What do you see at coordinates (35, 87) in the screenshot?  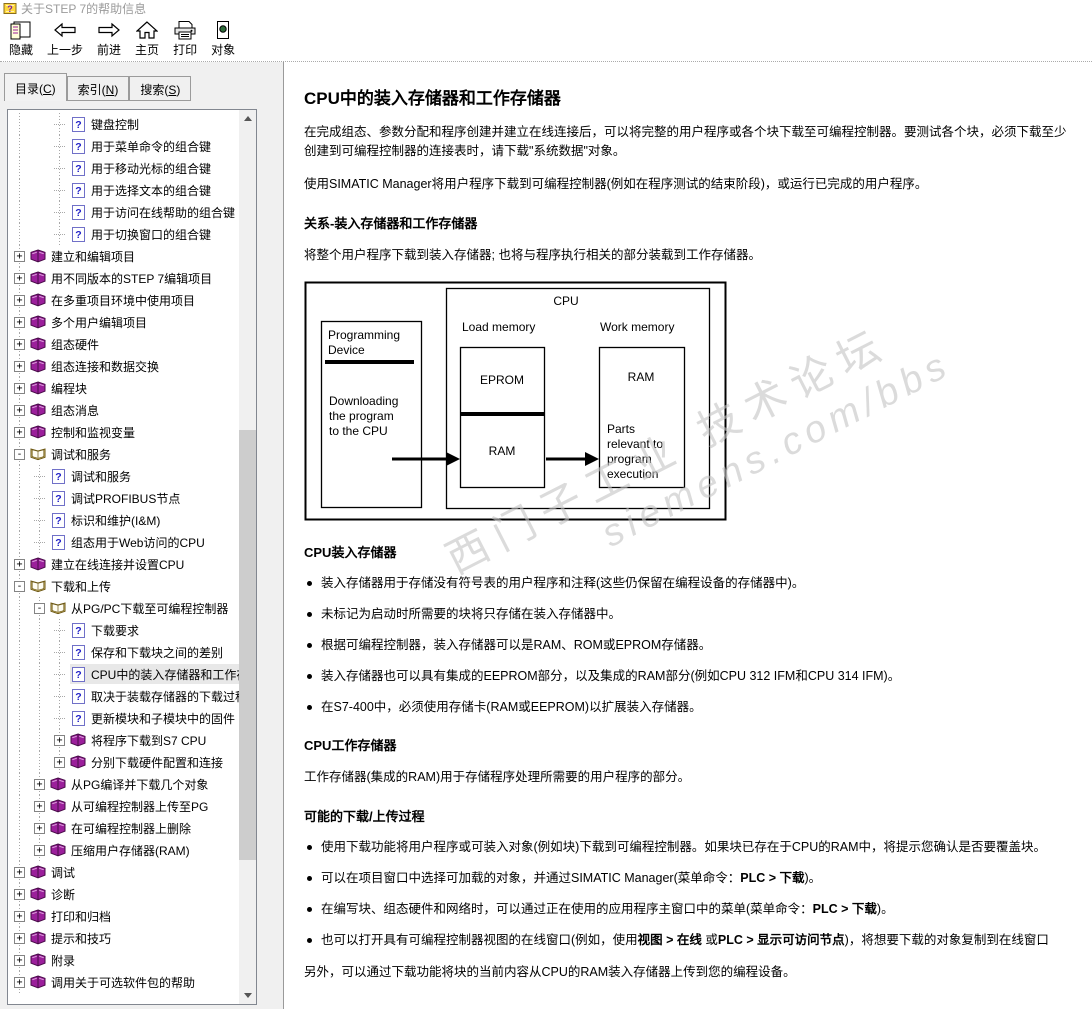 I see `tab-c: 目录(C)` at bounding box center [35, 87].